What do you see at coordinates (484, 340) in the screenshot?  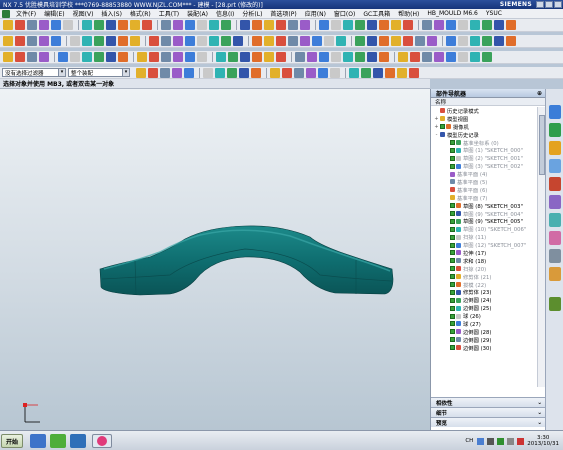 I see `tree-node: 边倒圆 (29)` at bounding box center [484, 340].